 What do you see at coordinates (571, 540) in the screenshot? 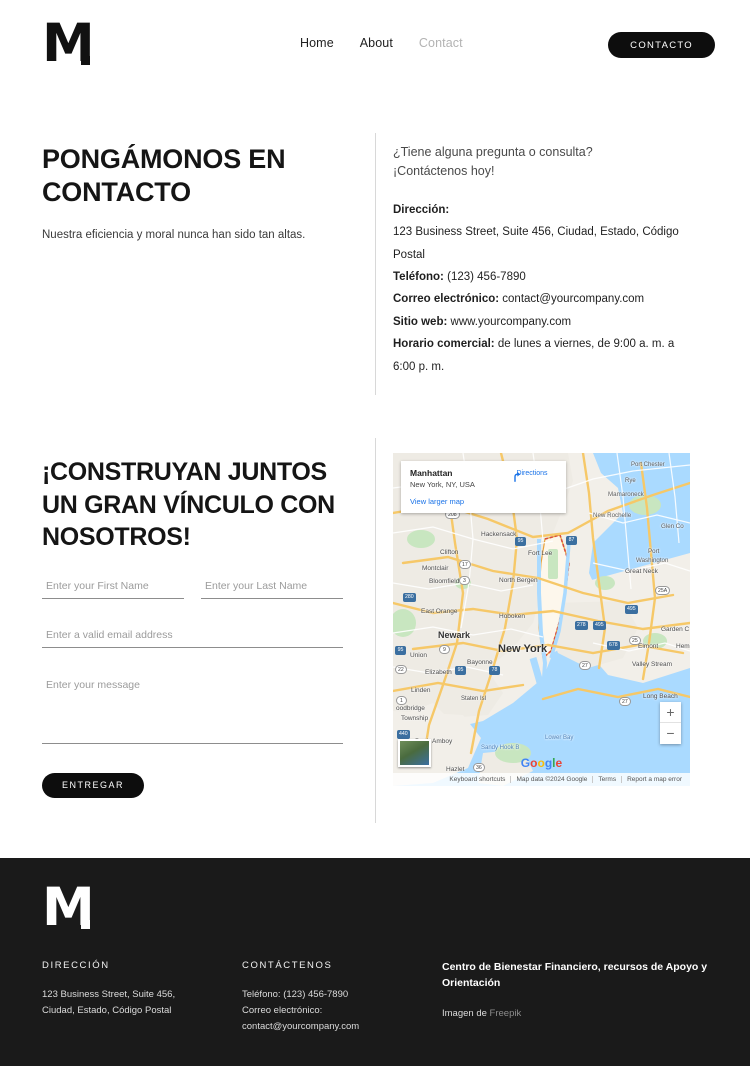
I see `map-route-shield: 87` at bounding box center [571, 540].